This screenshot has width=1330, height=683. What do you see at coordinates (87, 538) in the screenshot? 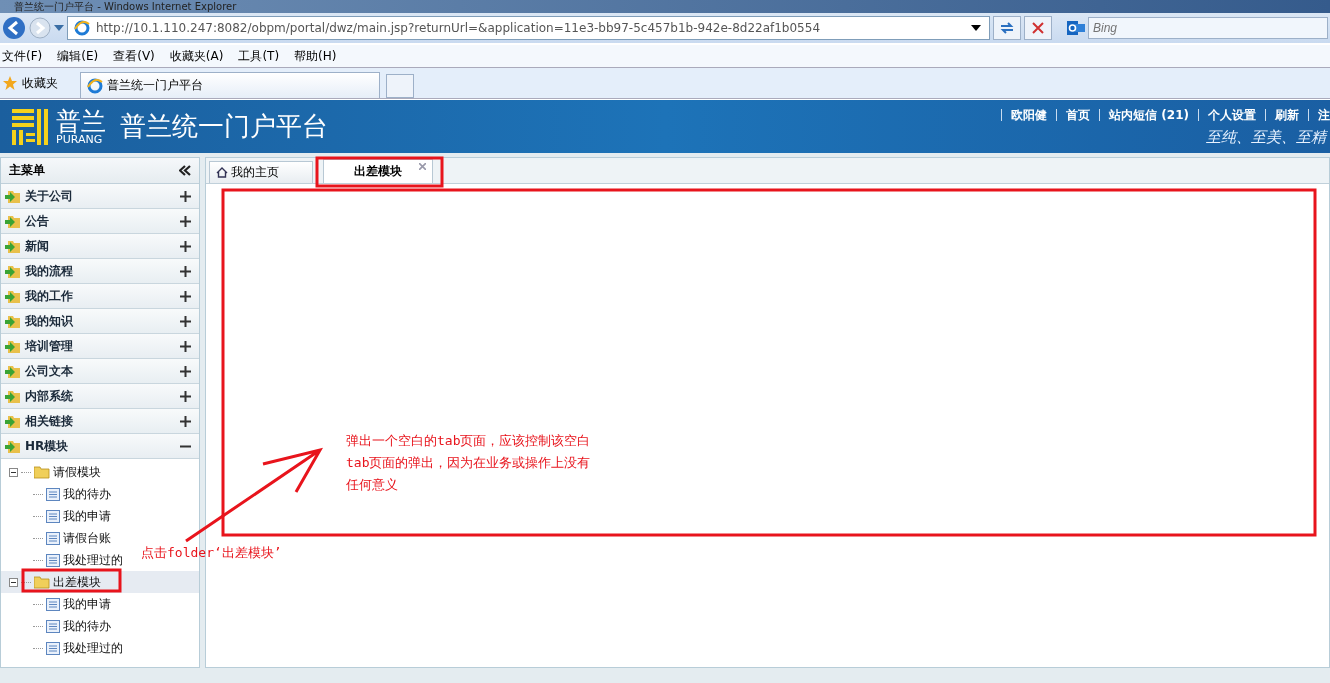
I see `tree-item: 请假台账` at bounding box center [87, 538].